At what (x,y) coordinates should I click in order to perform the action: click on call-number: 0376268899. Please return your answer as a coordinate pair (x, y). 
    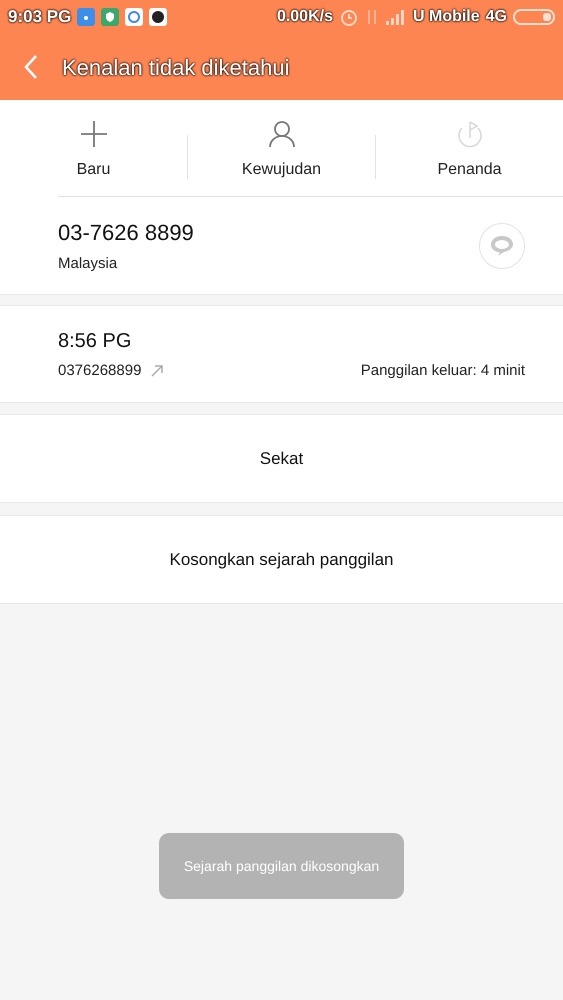
    Looking at the image, I should click on (100, 370).